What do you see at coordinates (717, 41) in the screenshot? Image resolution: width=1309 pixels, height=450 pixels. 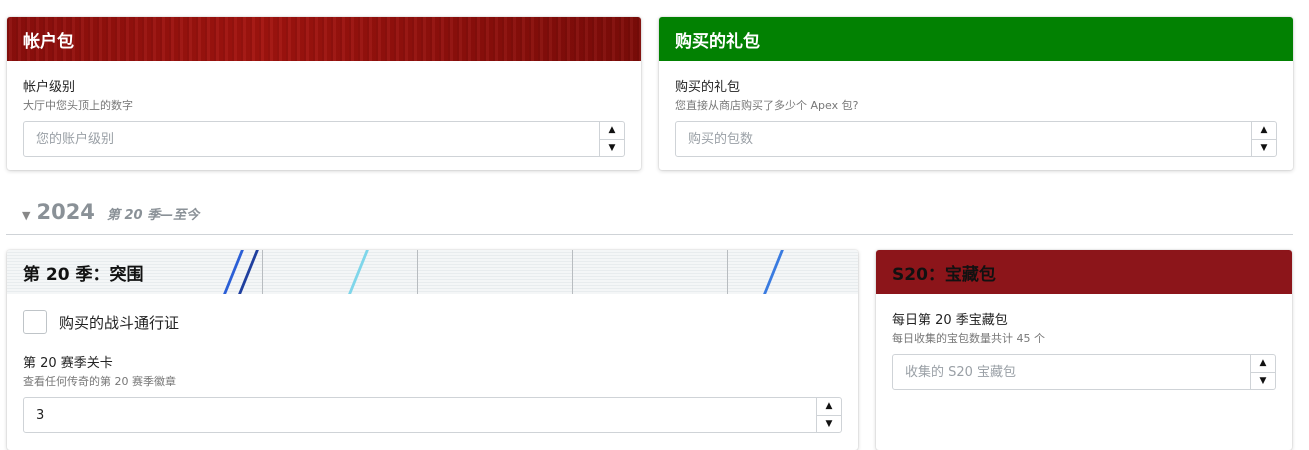 I see `purchased-packs-title: 购买的礼包` at bounding box center [717, 41].